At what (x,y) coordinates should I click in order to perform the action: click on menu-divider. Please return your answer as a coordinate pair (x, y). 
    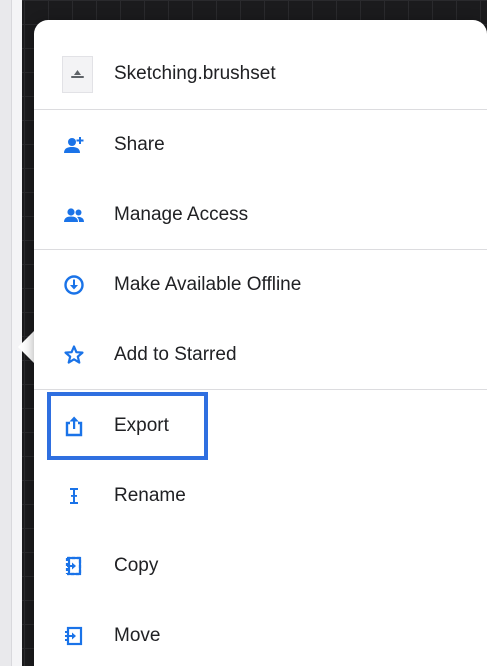
    Looking at the image, I should click on (260, 389).